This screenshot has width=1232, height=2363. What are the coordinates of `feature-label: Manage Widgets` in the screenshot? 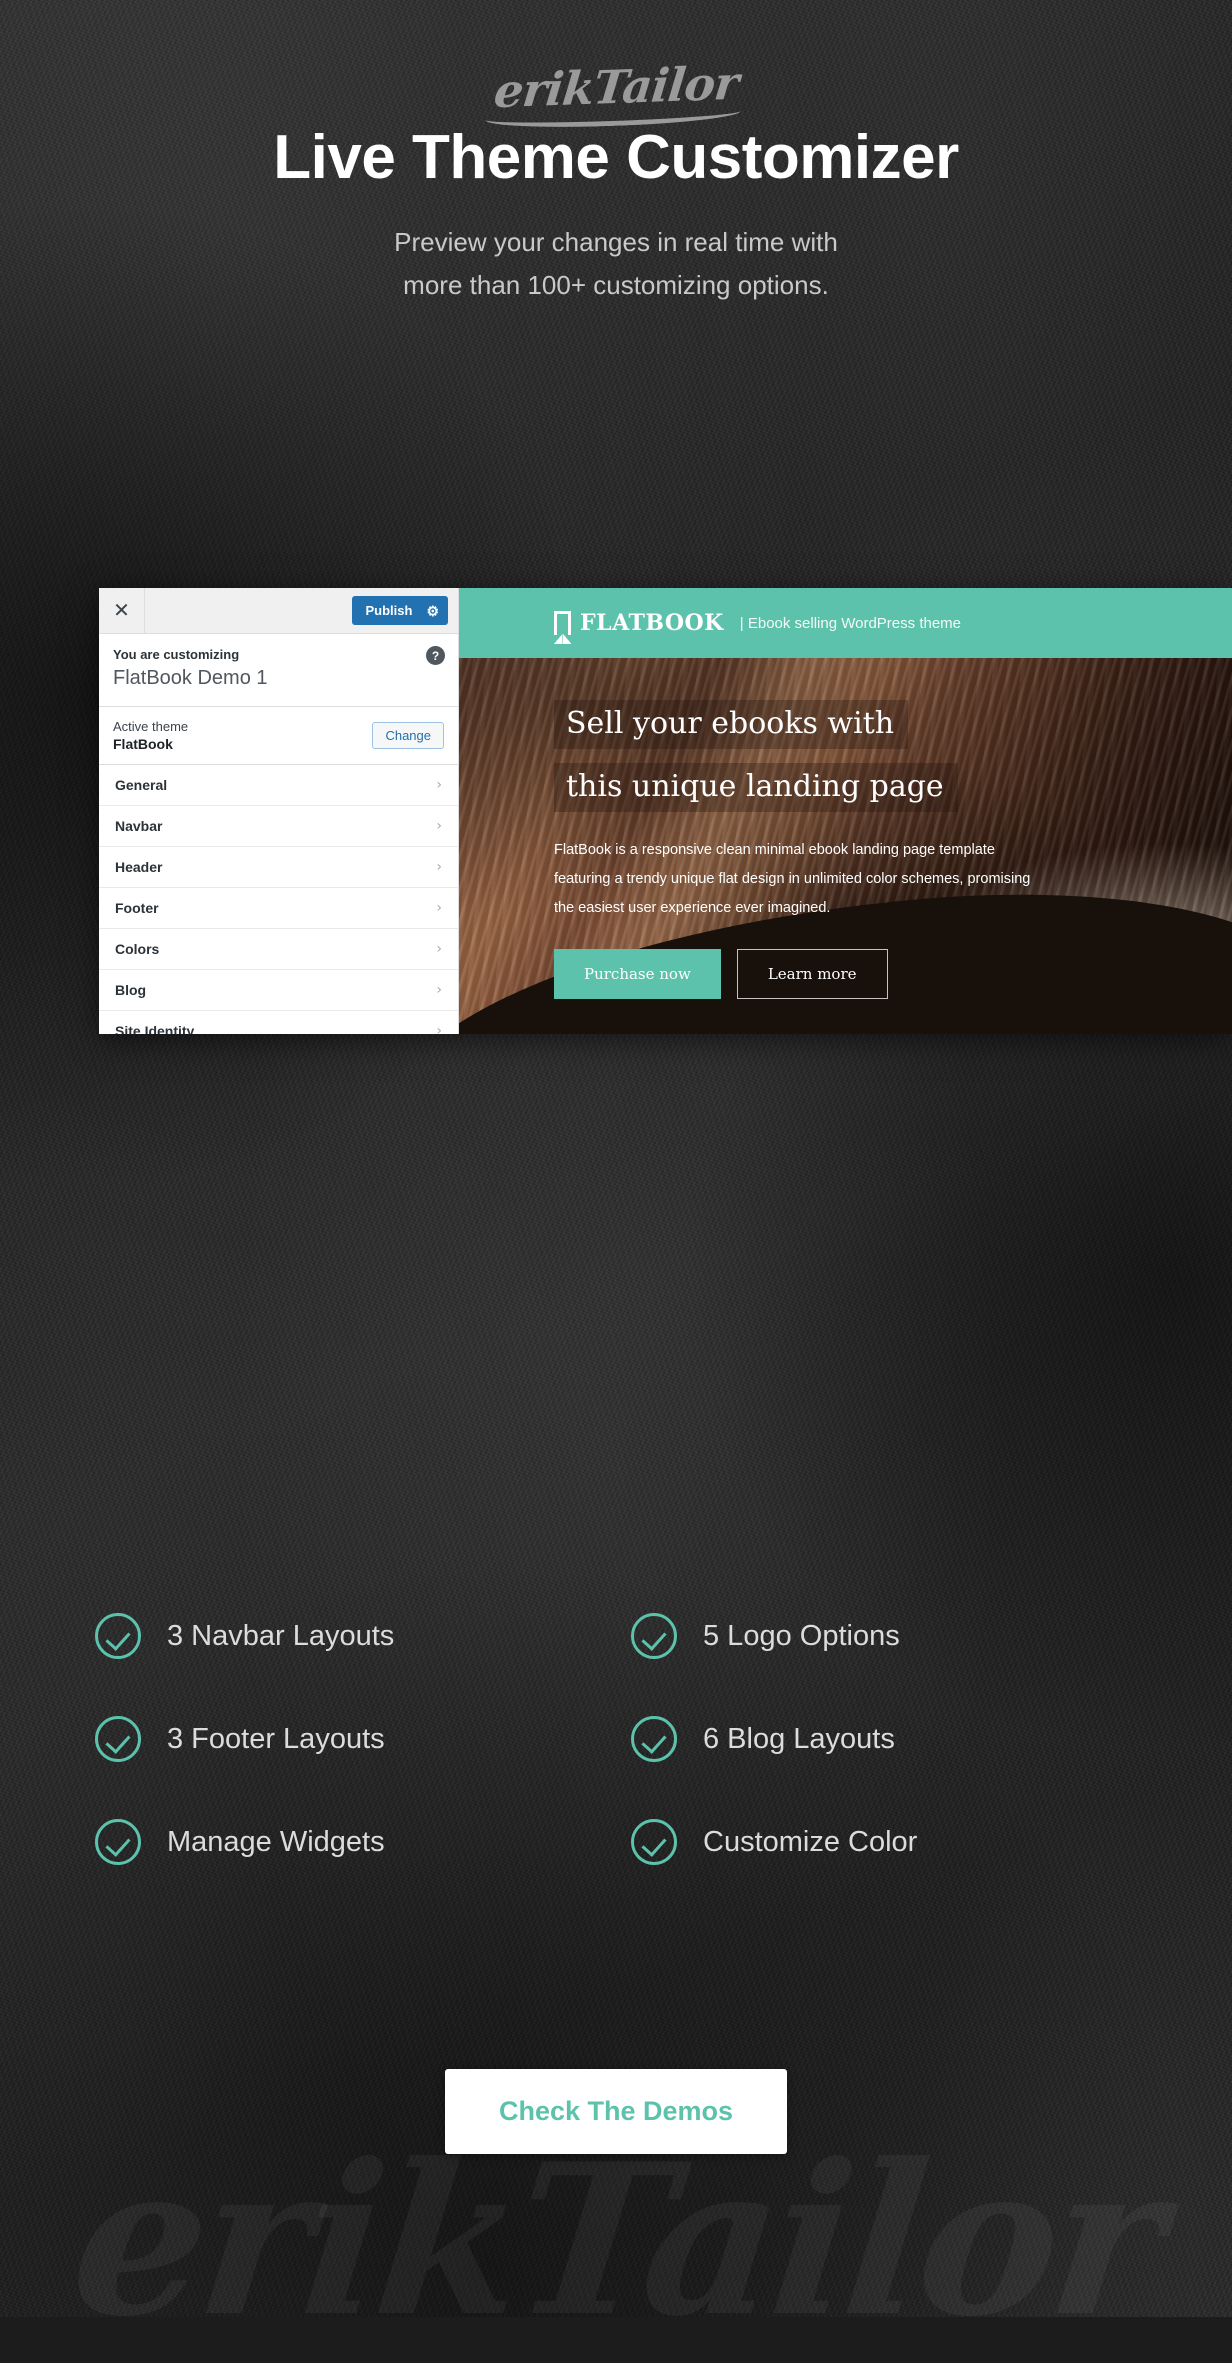 It's located at (276, 1841).